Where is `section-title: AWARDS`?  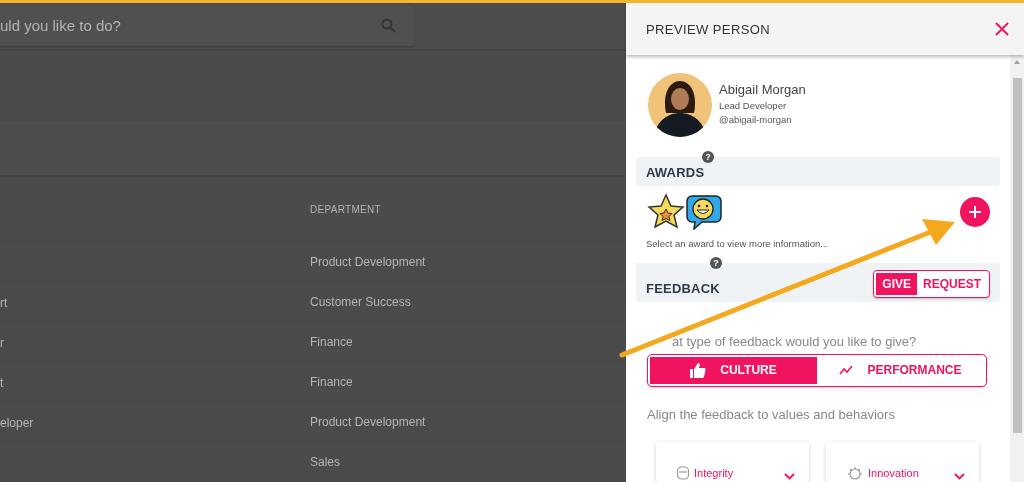
section-title: AWARDS is located at coordinates (675, 173).